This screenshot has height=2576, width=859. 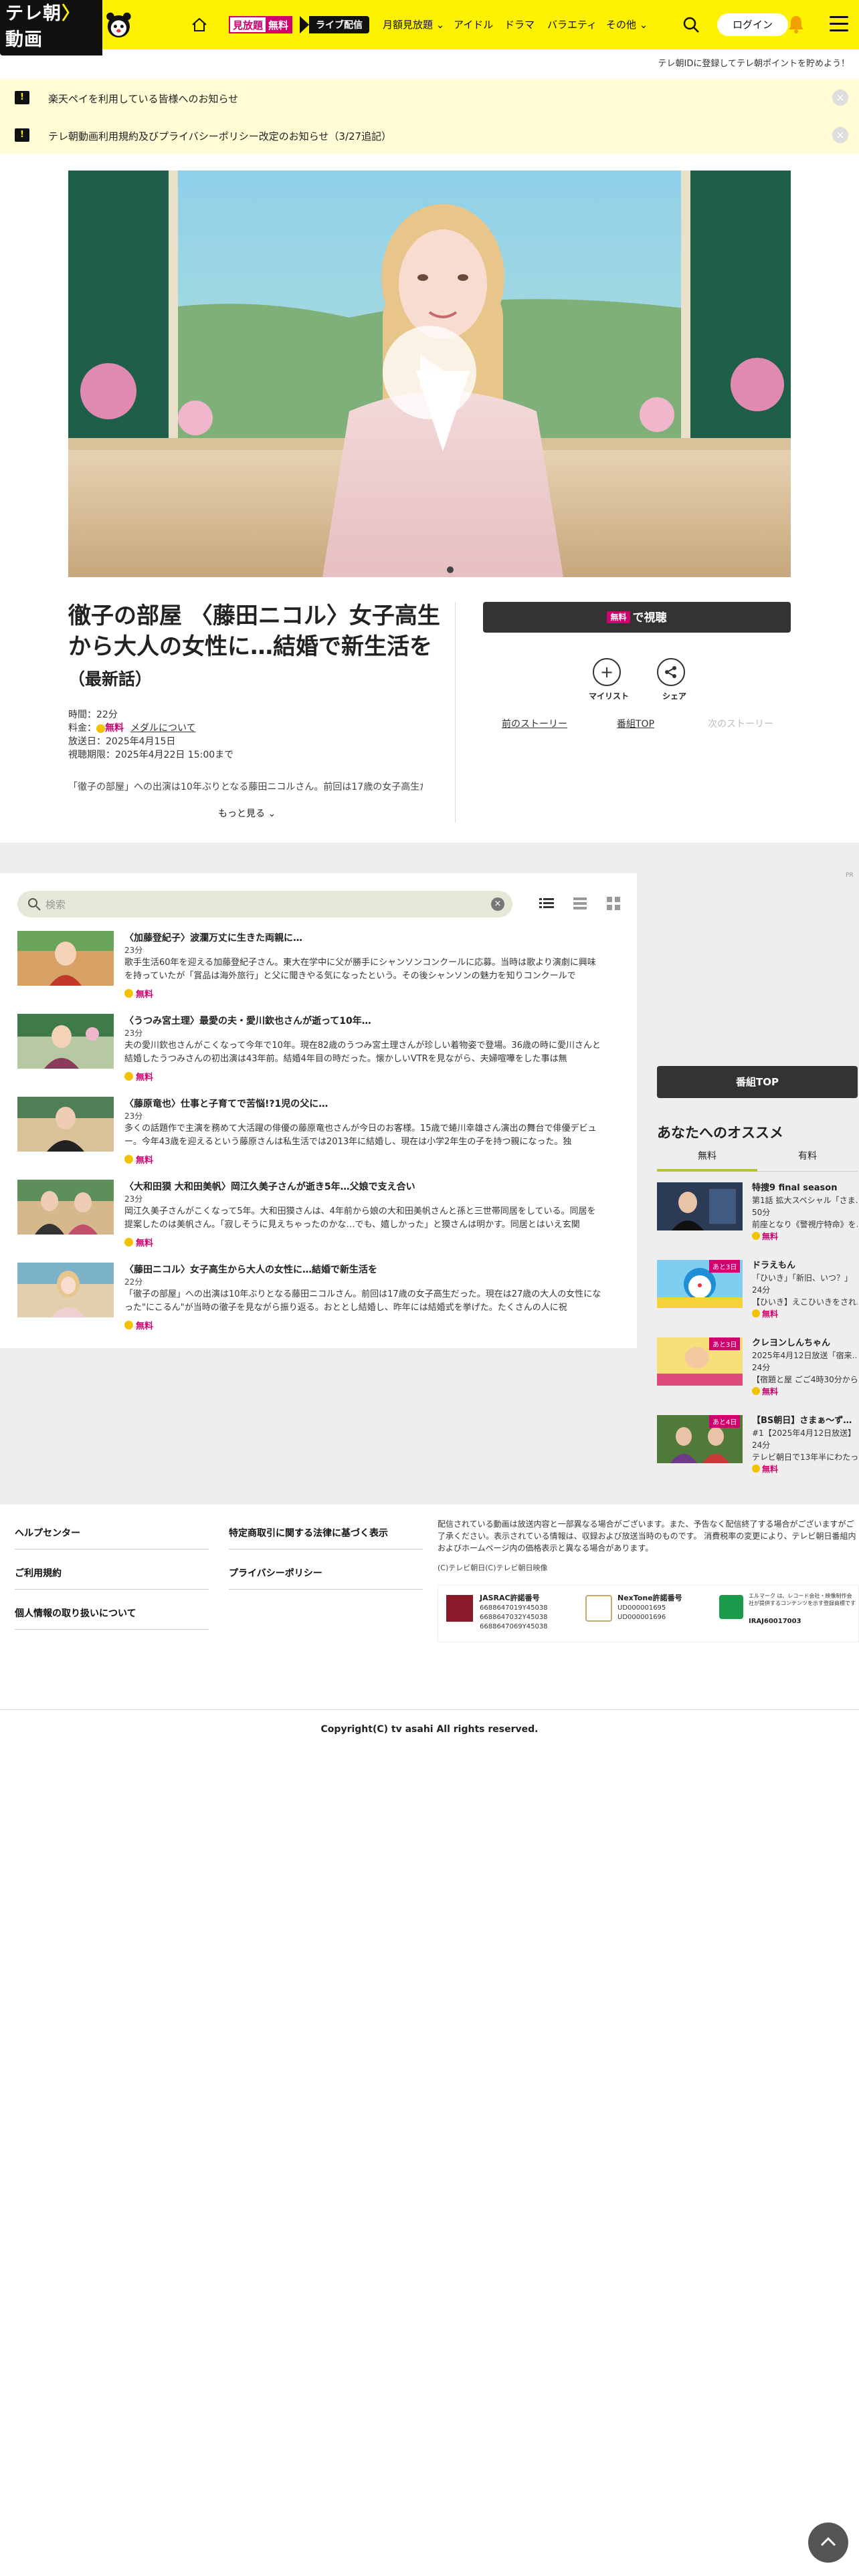 I want to click on live-badge: ライブ配信, so click(x=334, y=24).